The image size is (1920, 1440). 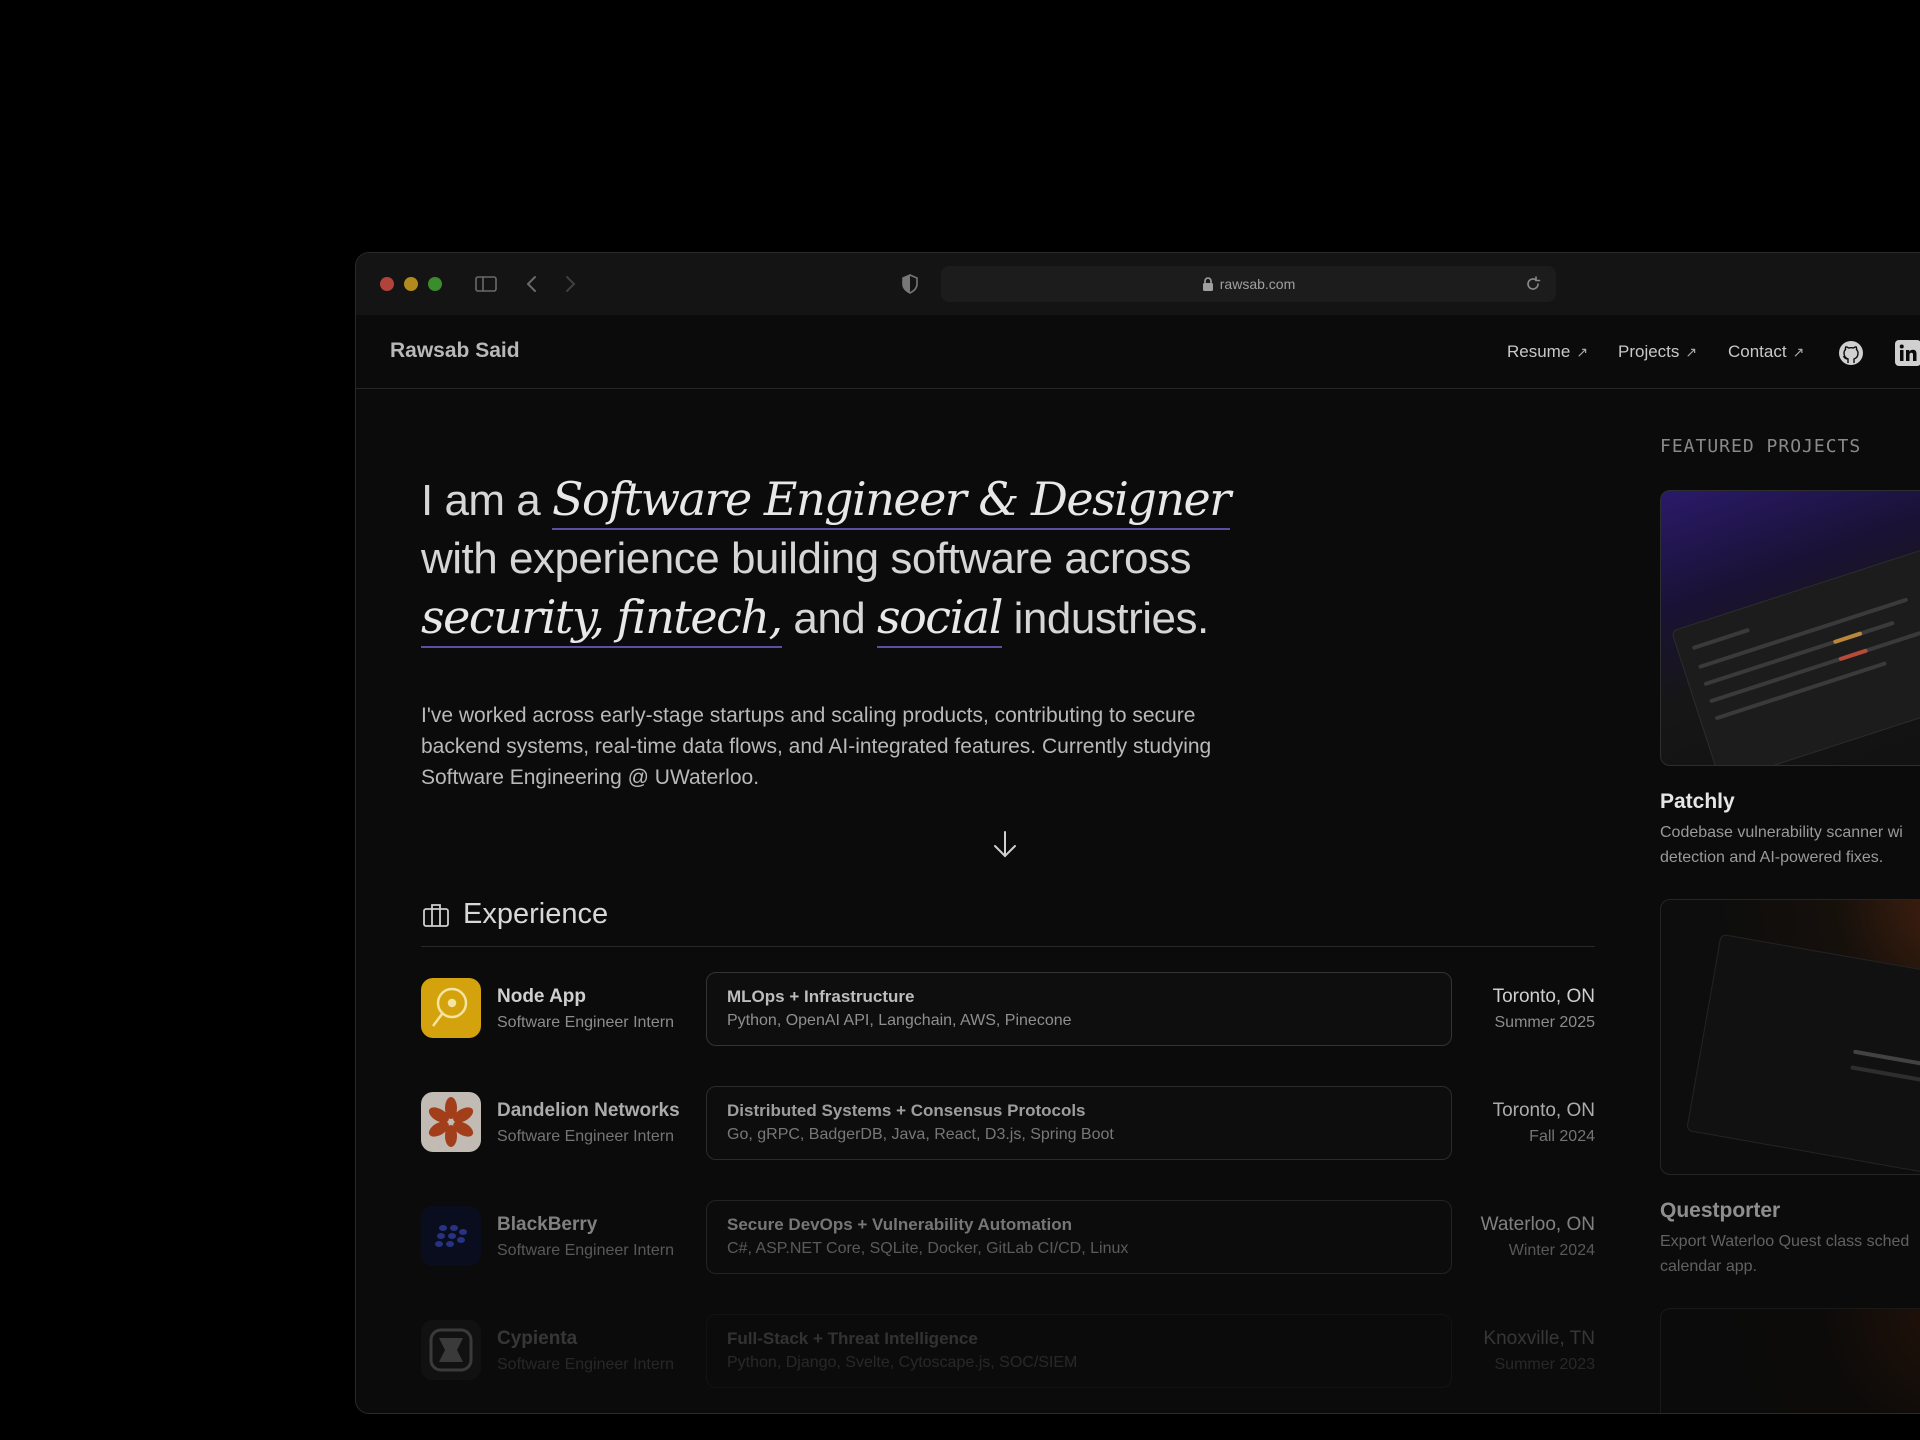 I want to click on hero-line-1: I am a Software Engineer & Designer, so click(x=871, y=500).